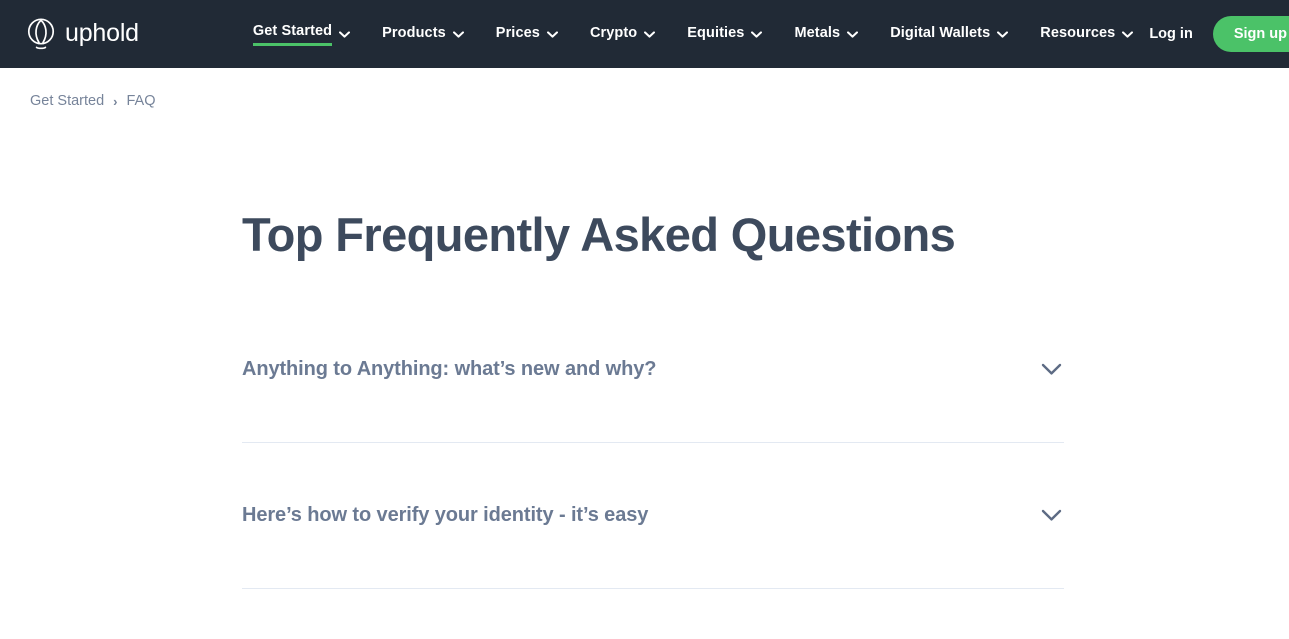 The height and width of the screenshot is (639, 1289). I want to click on header-actions: Log in Sign up, so click(1219, 34).